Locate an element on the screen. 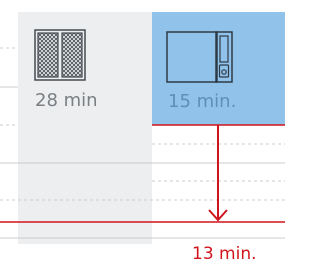 This screenshot has height=264, width=320. oven-grid-icon is located at coordinates (60, 55).